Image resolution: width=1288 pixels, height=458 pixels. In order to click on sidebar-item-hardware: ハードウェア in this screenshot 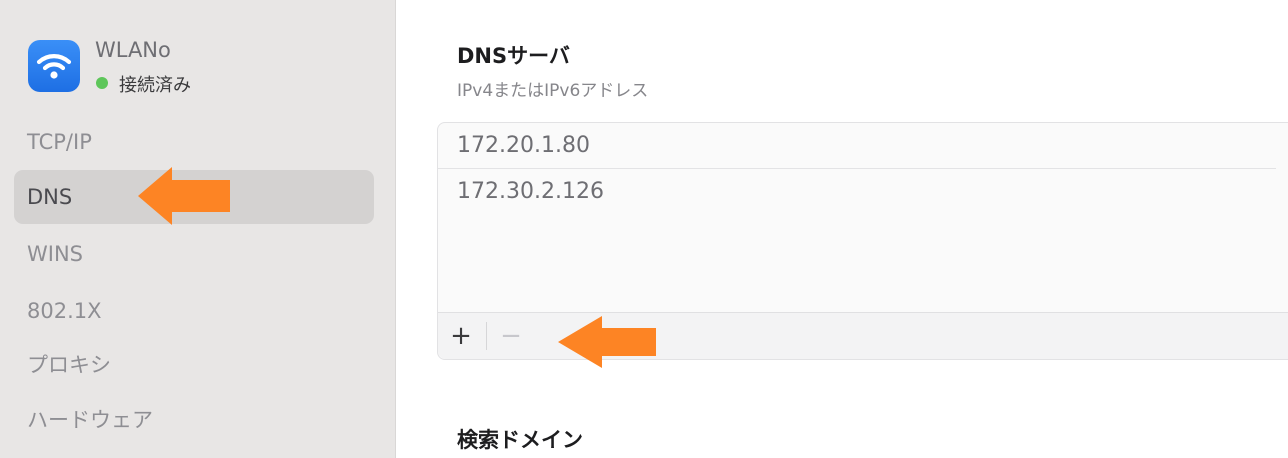, I will do `click(194, 420)`.